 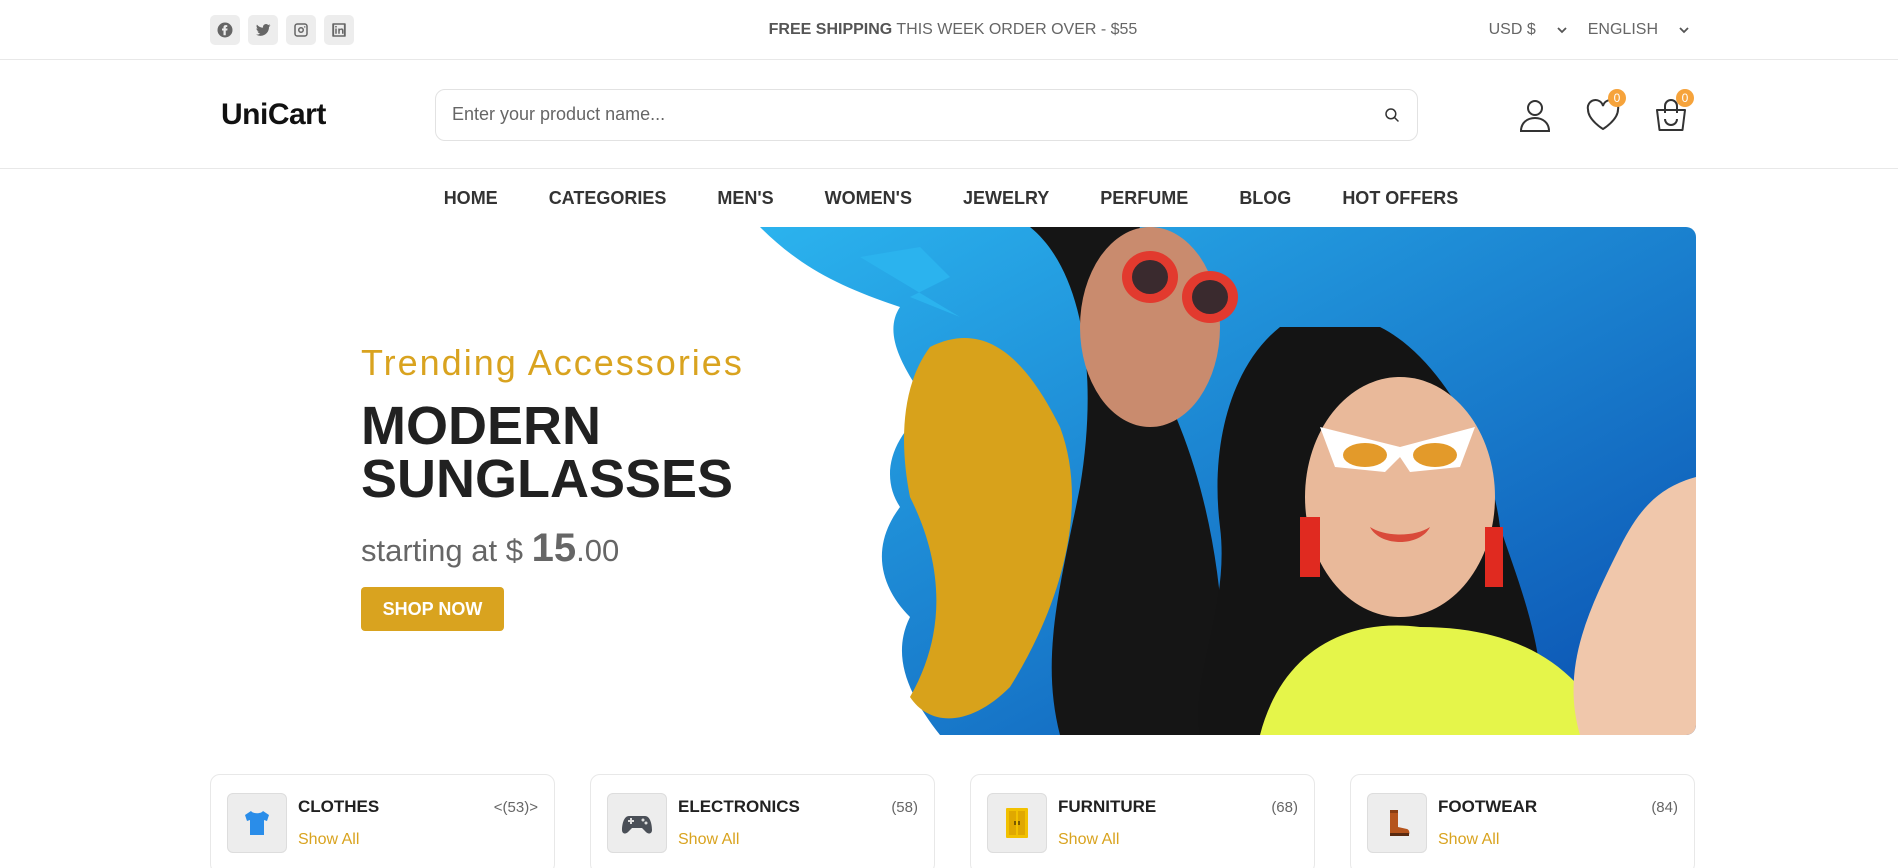 I want to click on category-card-electronics: ELECTRONICS (58) Show All, so click(x=762, y=821).